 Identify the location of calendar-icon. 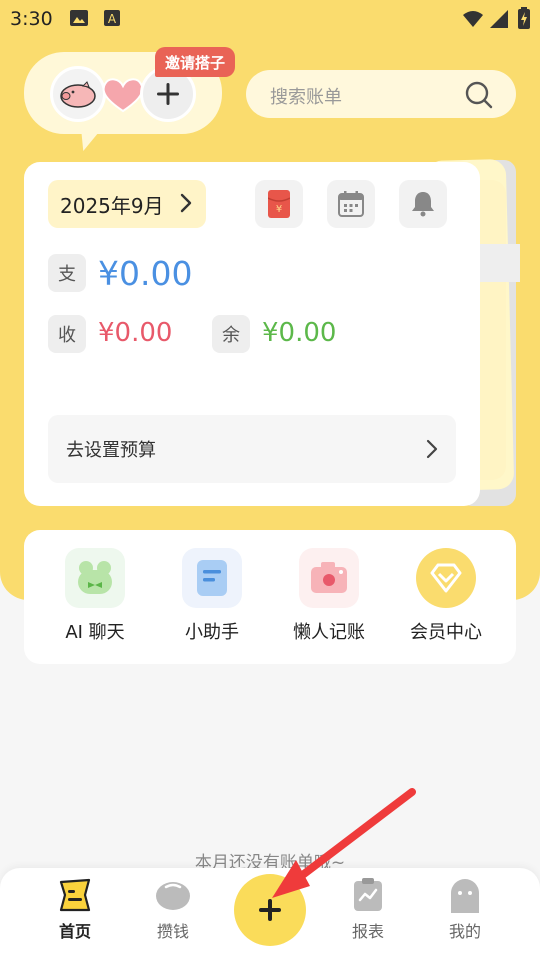
(351, 204).